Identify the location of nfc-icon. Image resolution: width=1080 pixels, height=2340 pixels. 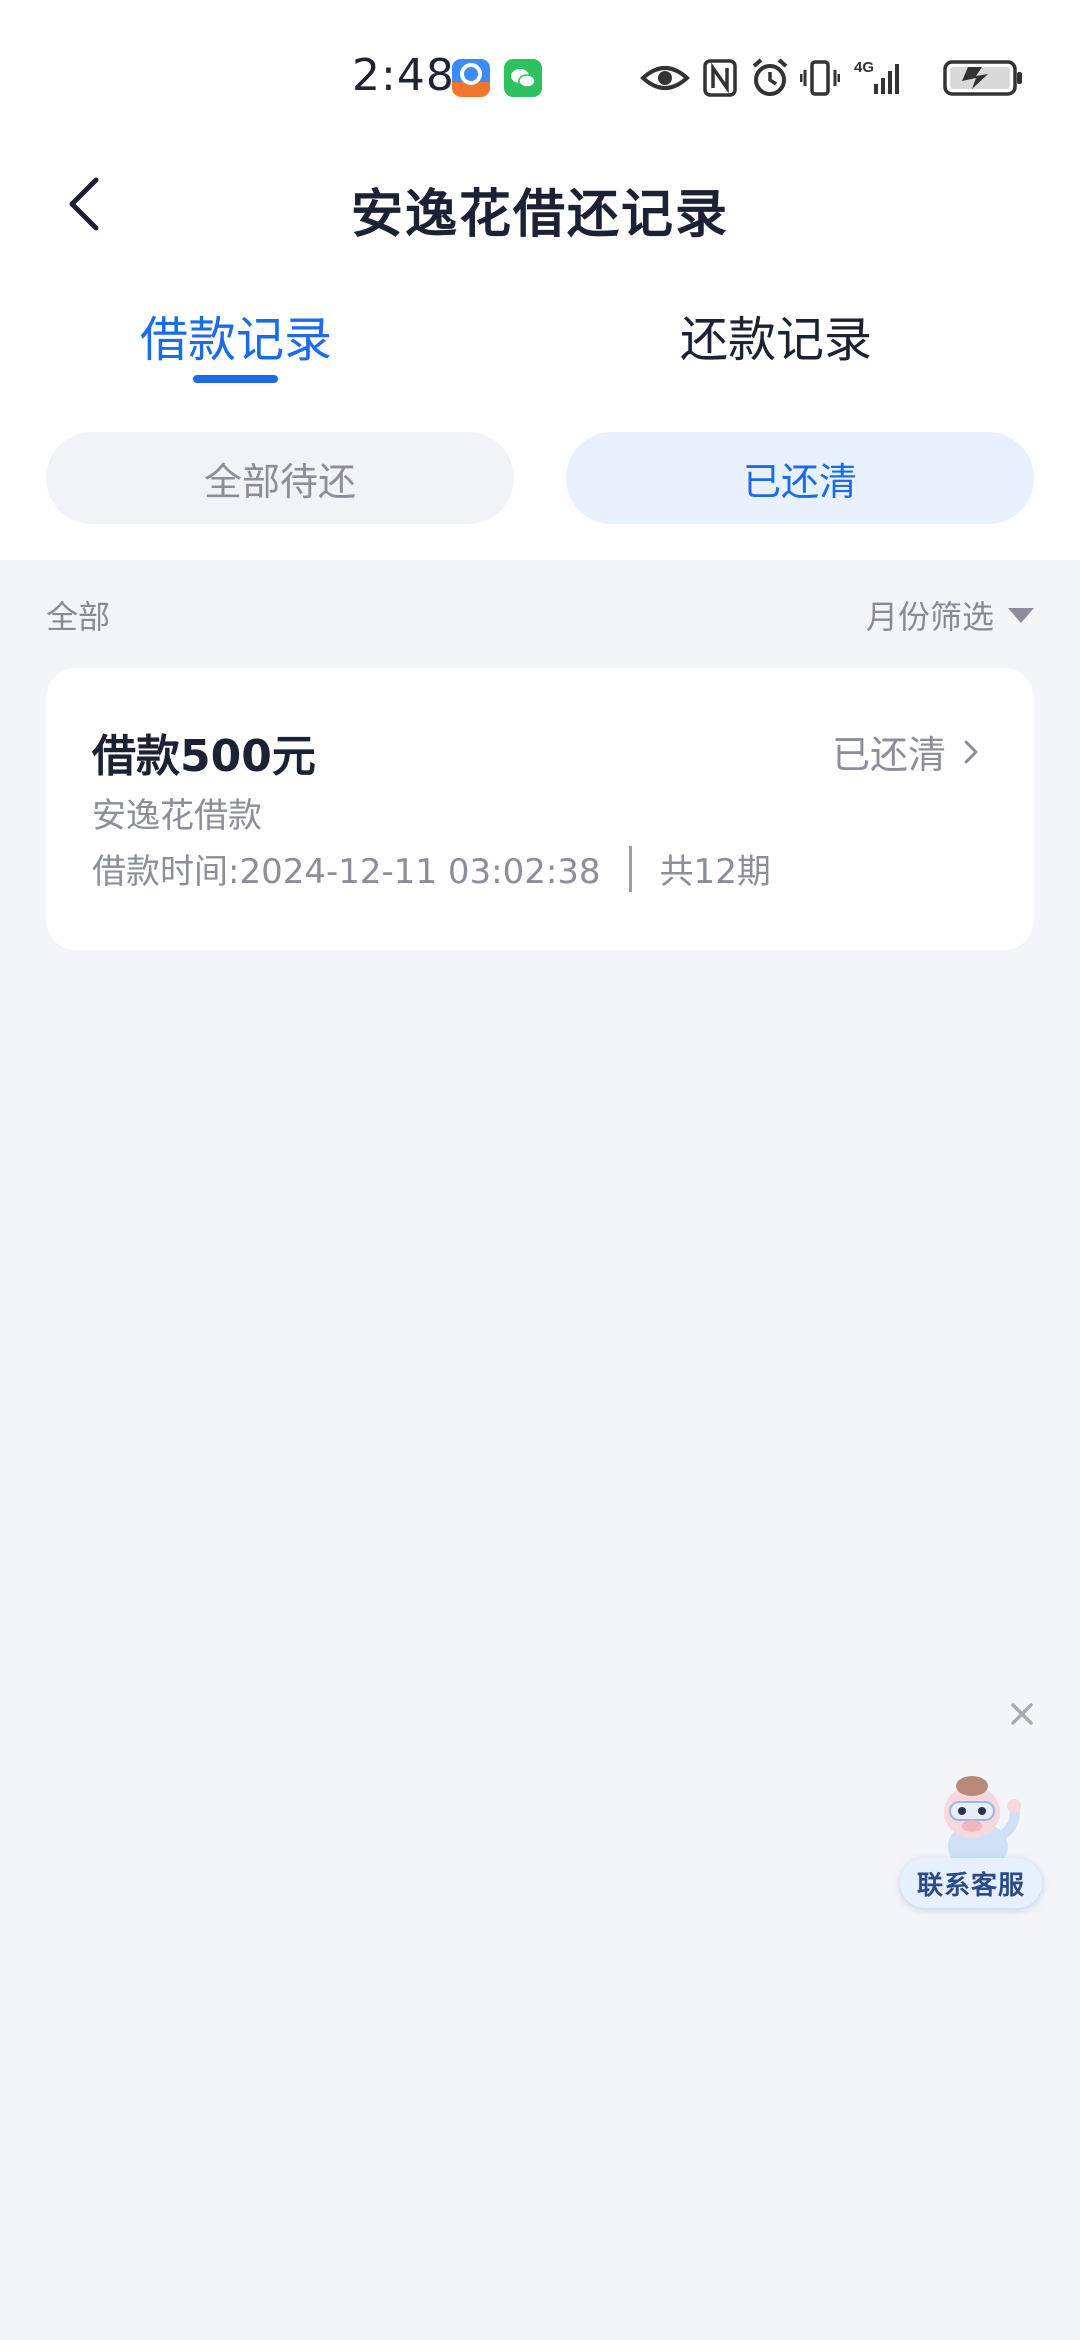
(720, 78).